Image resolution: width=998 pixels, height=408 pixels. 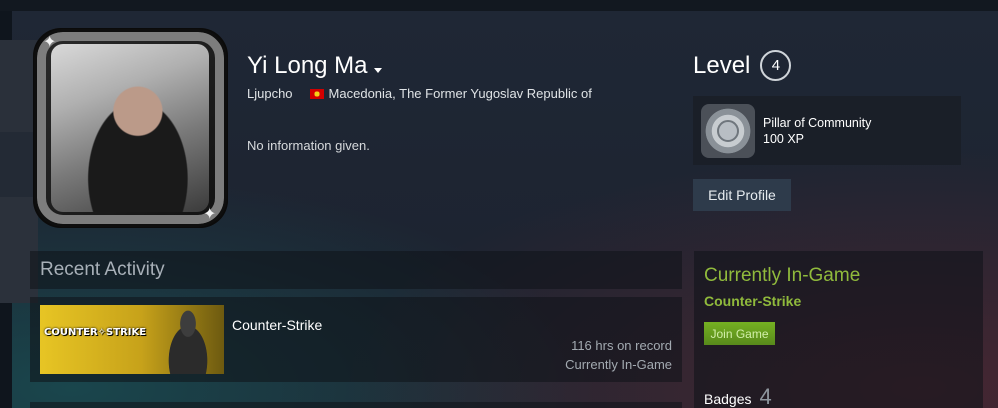 What do you see at coordinates (308, 145) in the screenshot?
I see `profile-summary: No information given.` at bounding box center [308, 145].